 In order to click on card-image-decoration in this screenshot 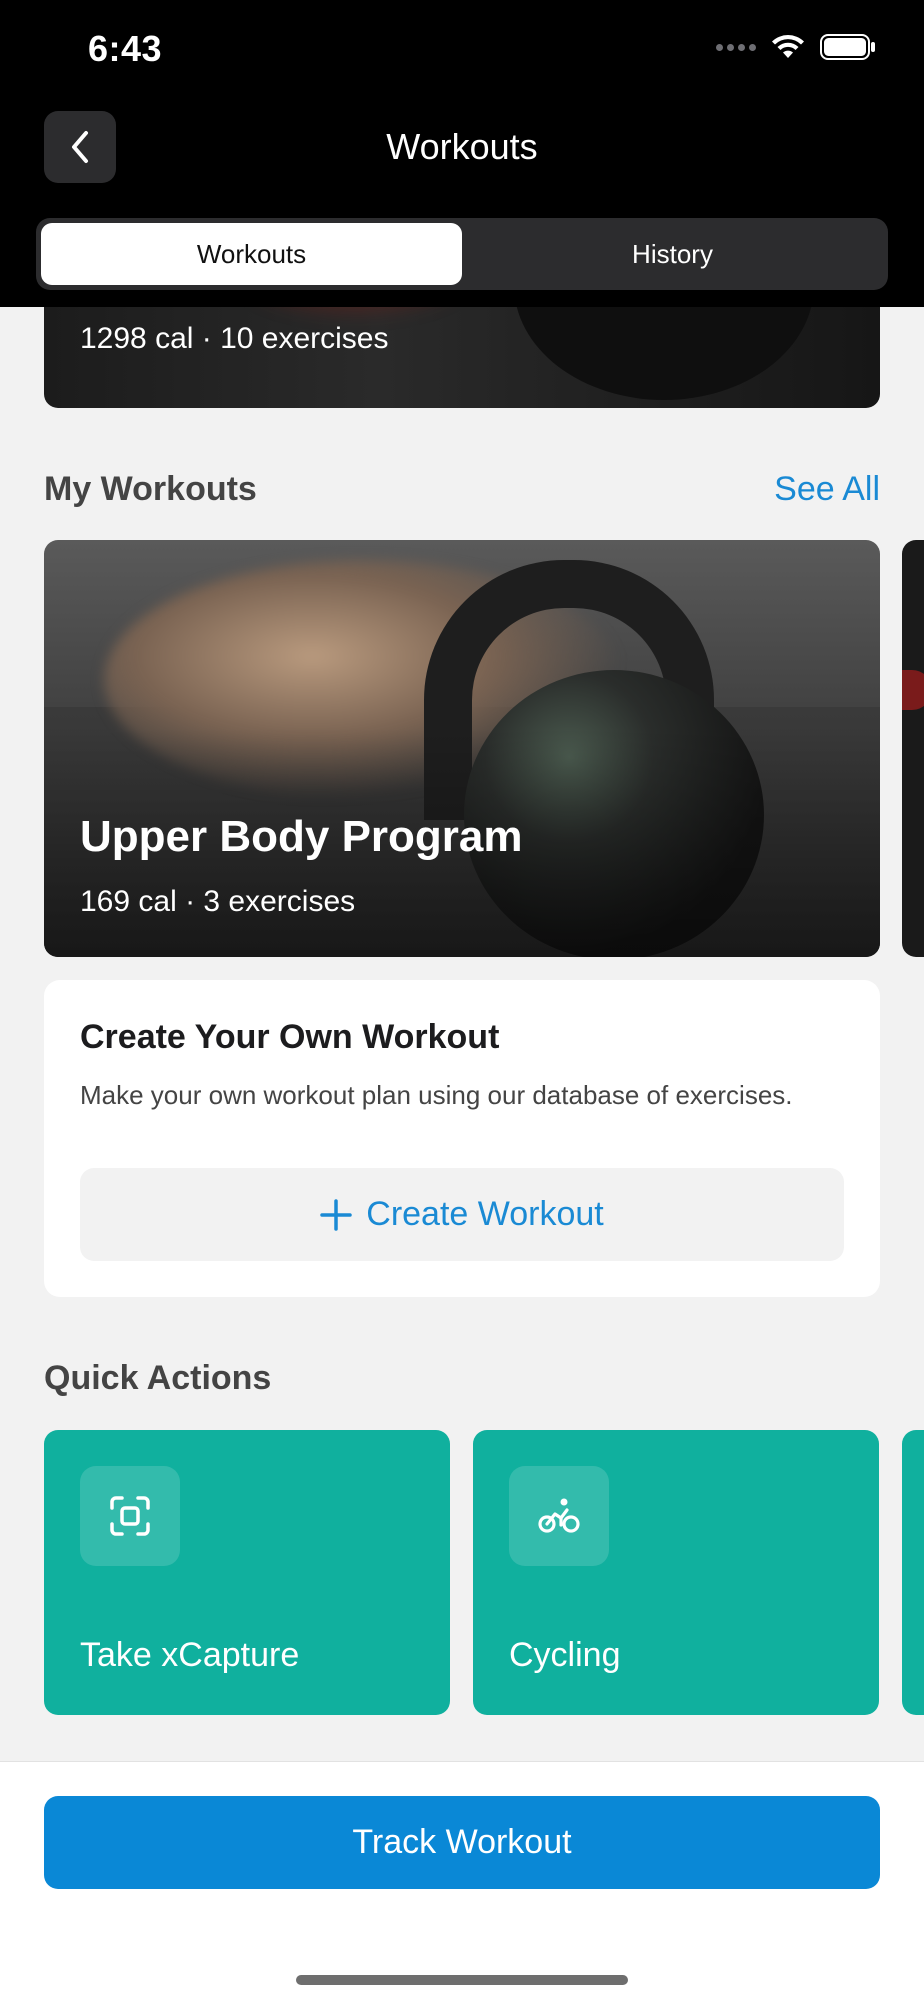, I will do `click(913, 690)`.